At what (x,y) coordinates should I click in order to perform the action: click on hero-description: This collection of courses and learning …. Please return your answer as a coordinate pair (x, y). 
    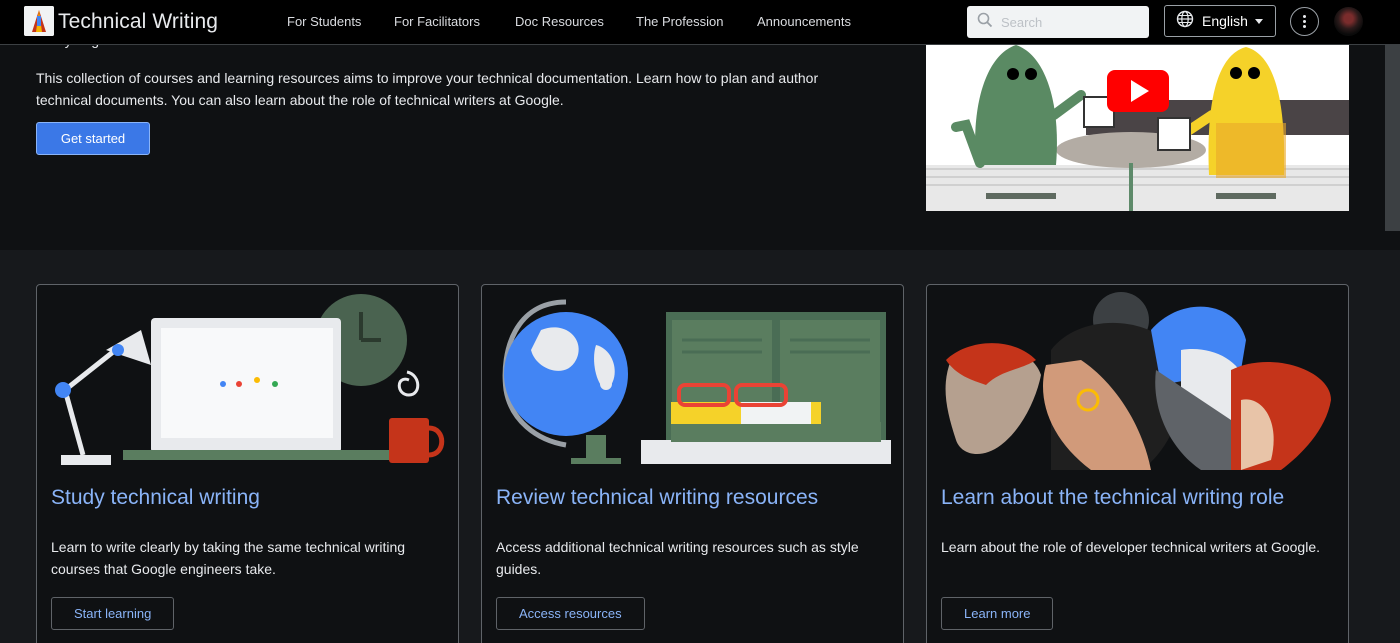
    Looking at the image, I should click on (427, 89).